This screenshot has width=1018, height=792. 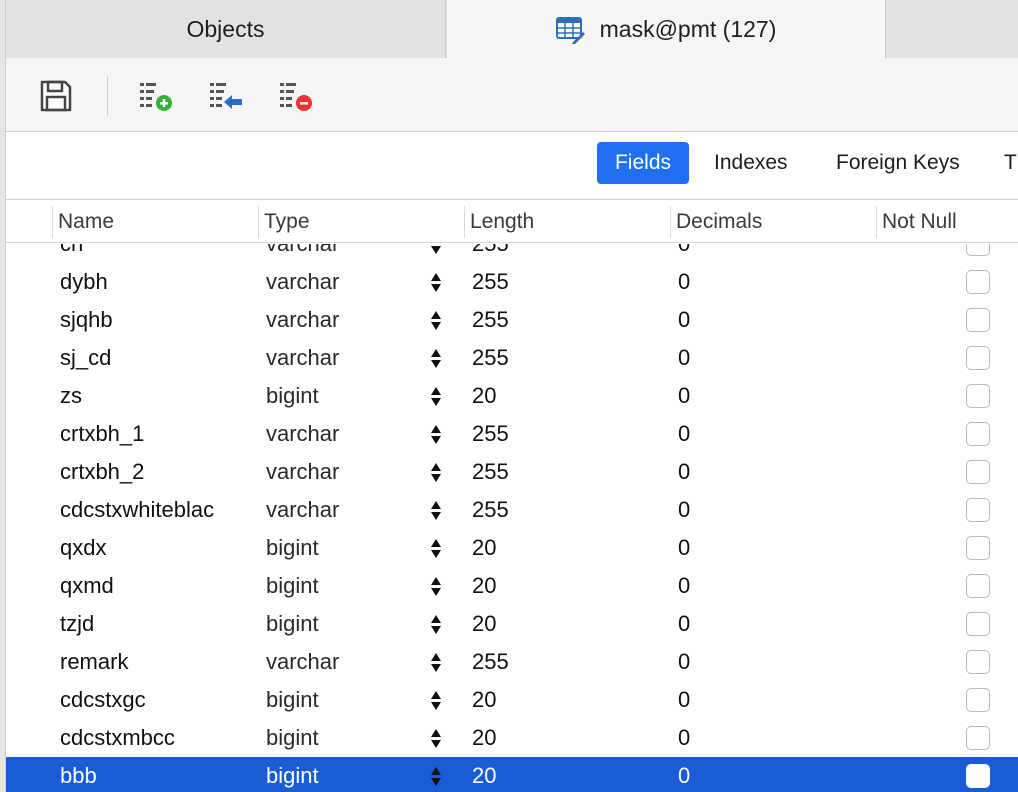 What do you see at coordinates (155, 586) in the screenshot?
I see `field-name: qxmd` at bounding box center [155, 586].